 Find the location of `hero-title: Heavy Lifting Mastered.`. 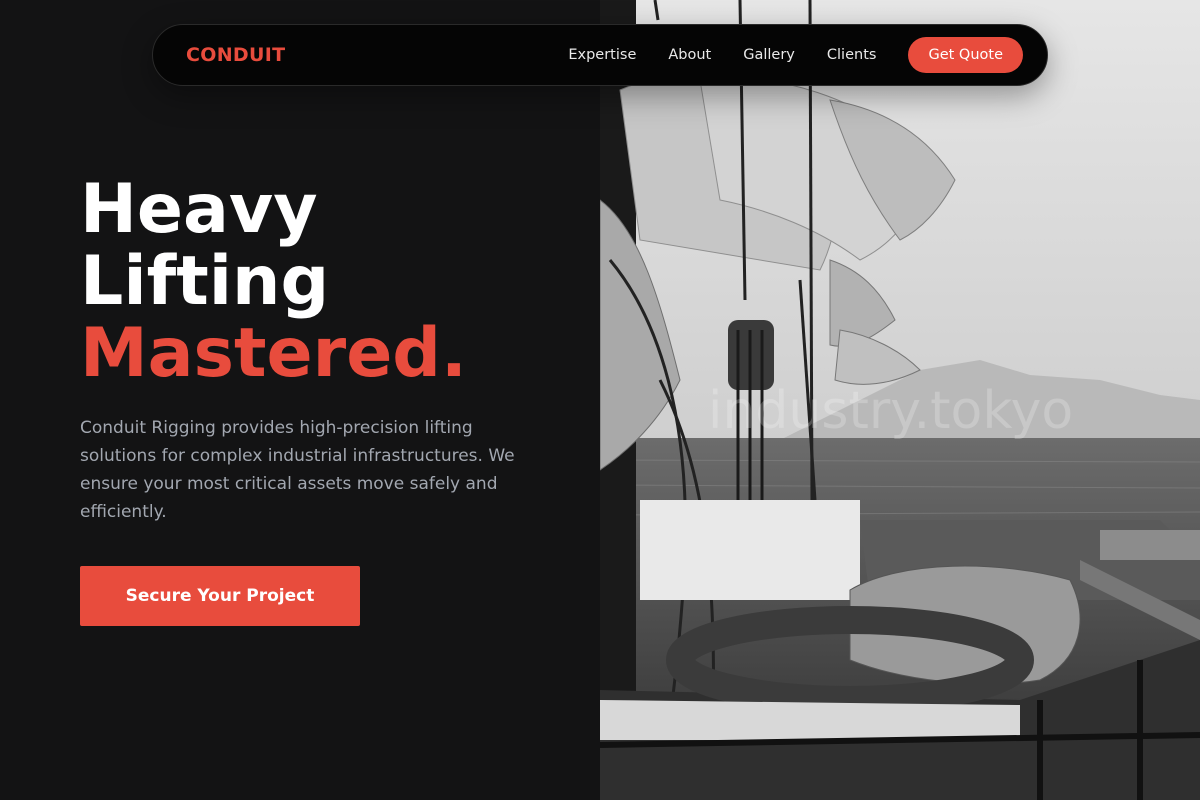

hero-title: Heavy Lifting Mastered. is located at coordinates (273, 282).